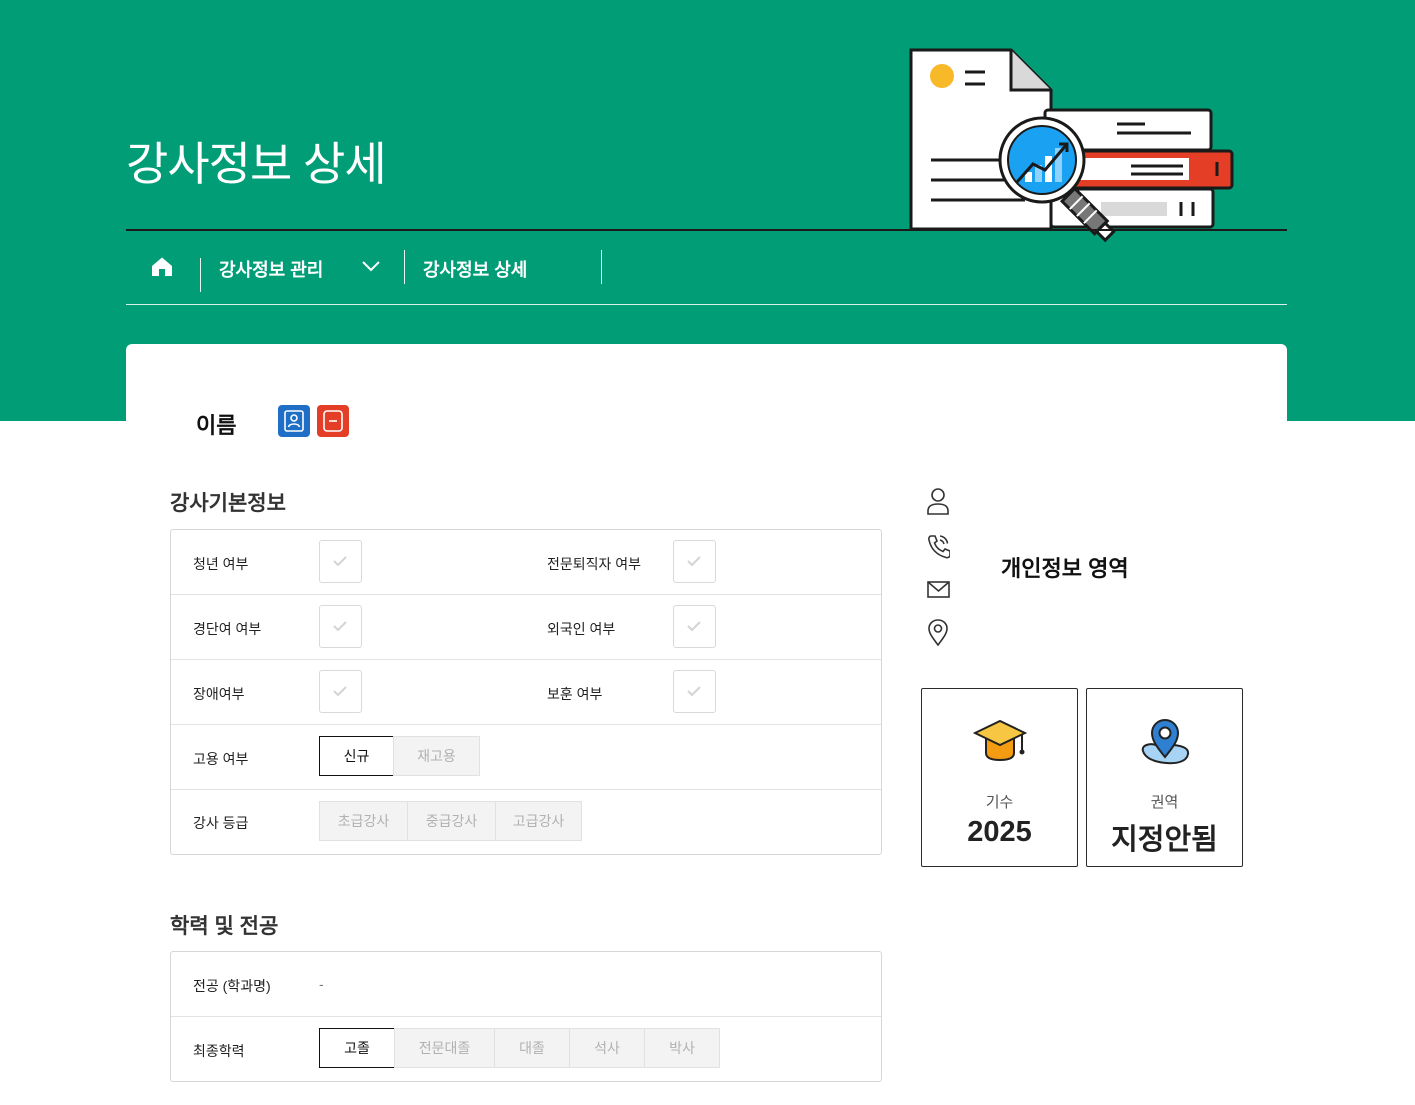  Describe the element at coordinates (1165, 741) in the screenshot. I see `map-pin-icon` at that location.